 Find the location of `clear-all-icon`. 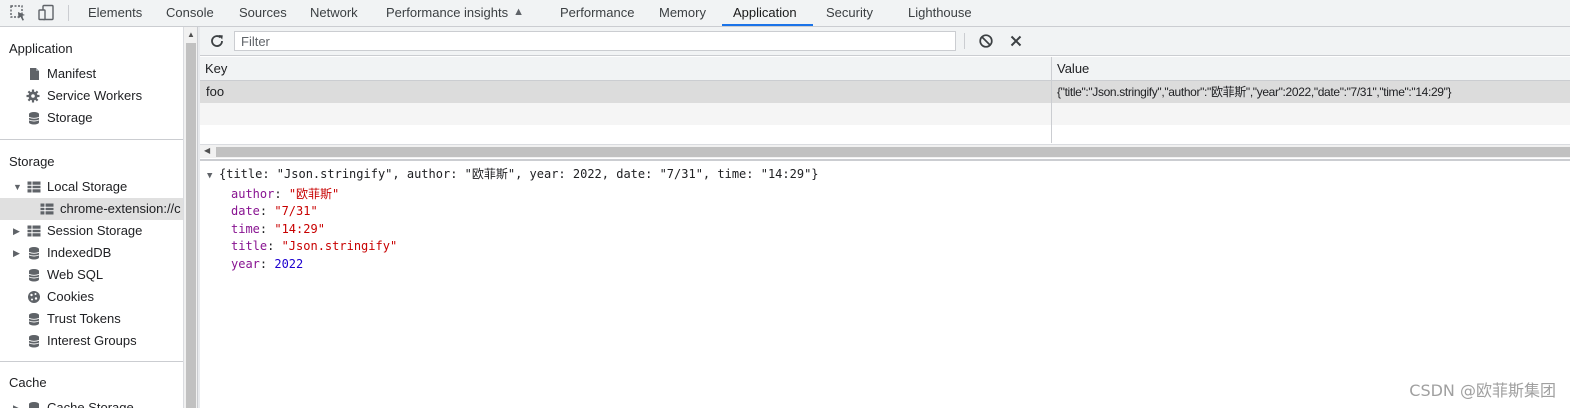

clear-all-icon is located at coordinates (986, 41).